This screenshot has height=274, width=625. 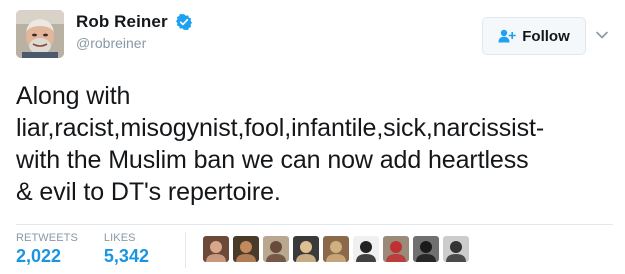 I want to click on retweets-label: RETWEETS, so click(x=47, y=238).